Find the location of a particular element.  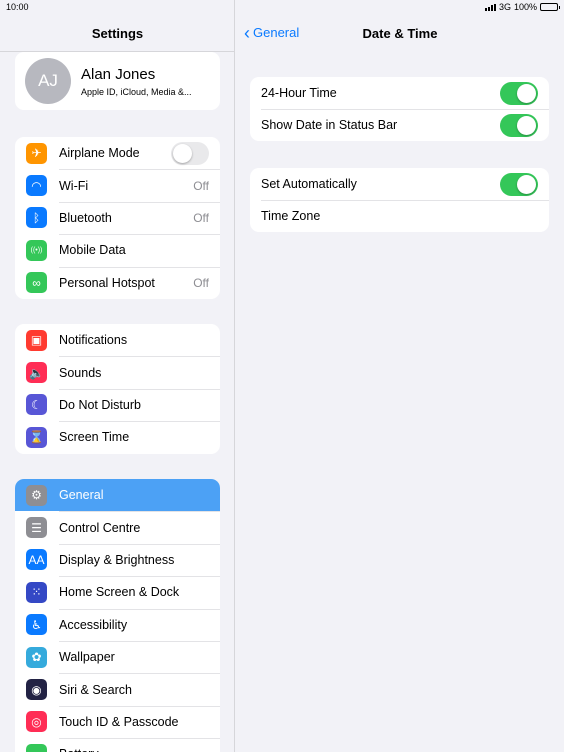

antenna-icon: ((•)) is located at coordinates (36, 250).